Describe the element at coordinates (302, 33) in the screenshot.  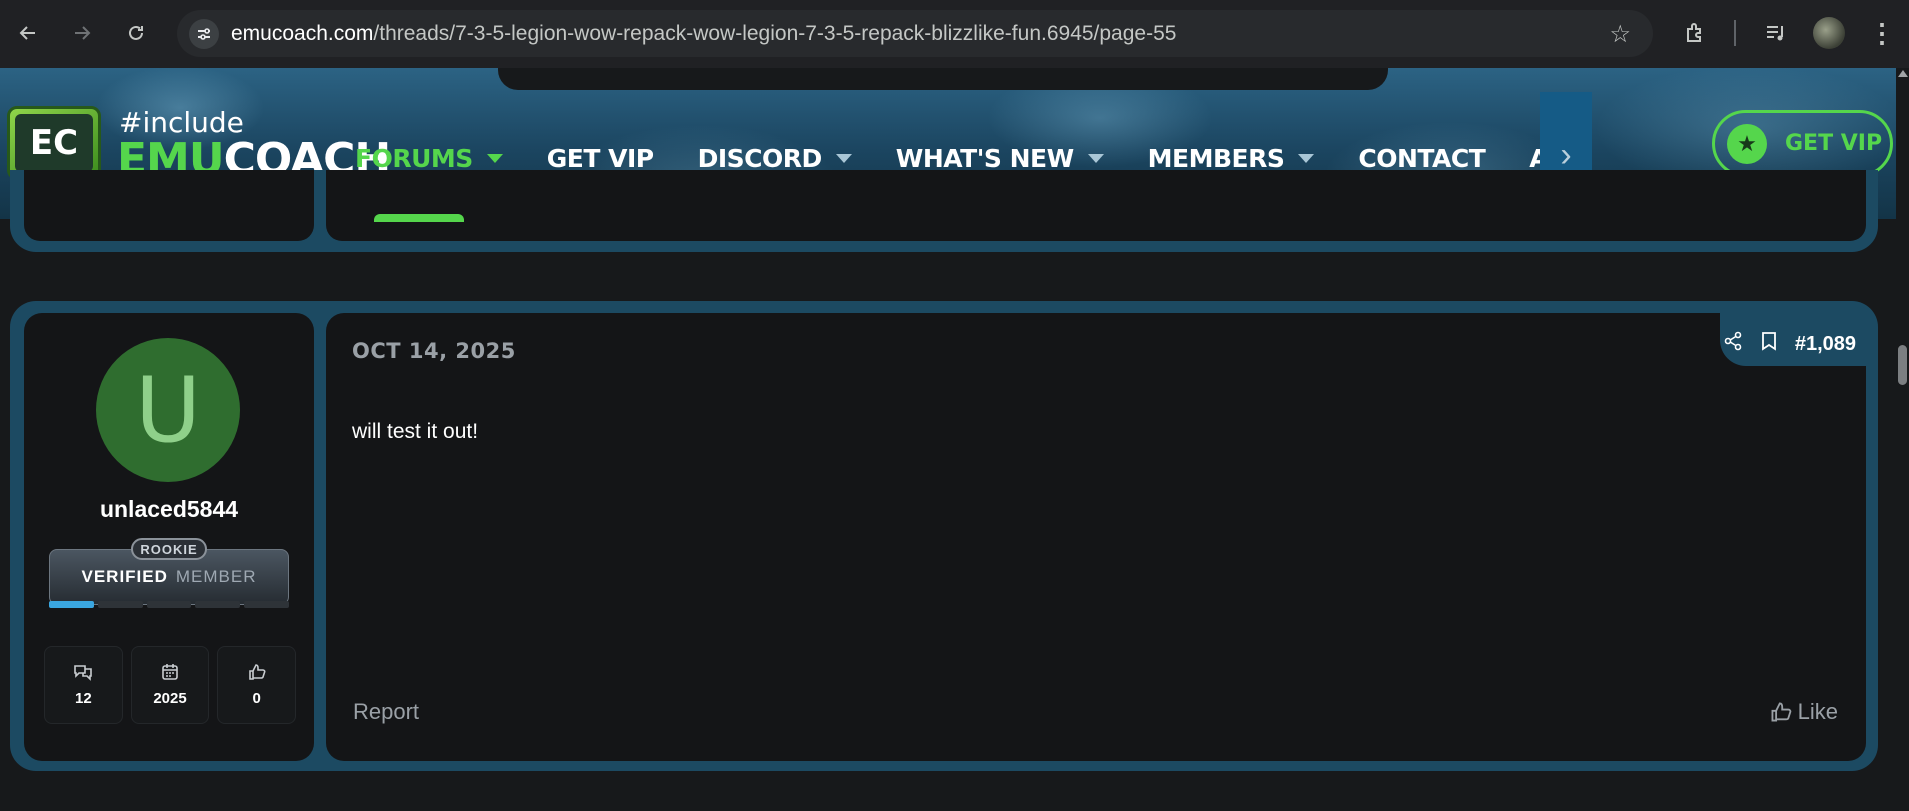
I see `url-host: emucoach.com` at that location.